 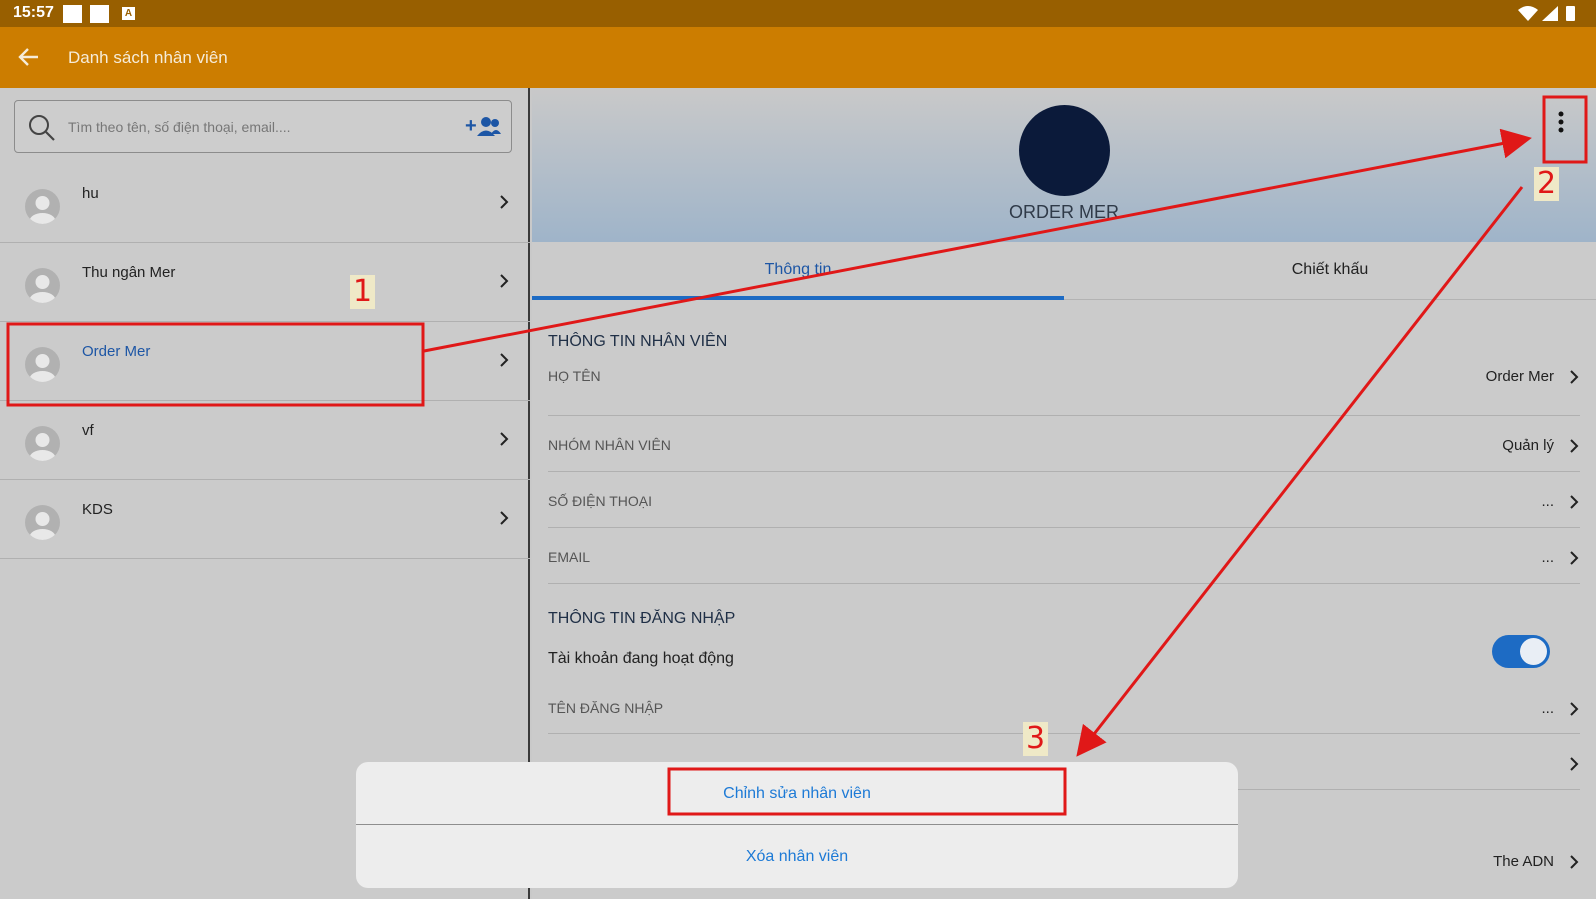 What do you see at coordinates (1063, 212) in the screenshot?
I see `profile-name: ORDER MER` at bounding box center [1063, 212].